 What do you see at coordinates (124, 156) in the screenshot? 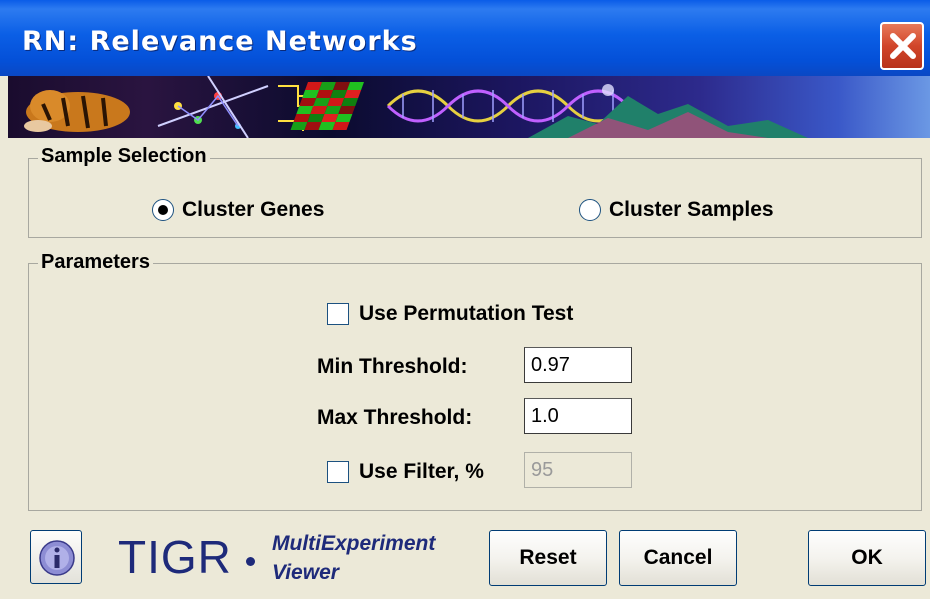
I see `sample-selection-title: Sample Selection` at bounding box center [124, 156].